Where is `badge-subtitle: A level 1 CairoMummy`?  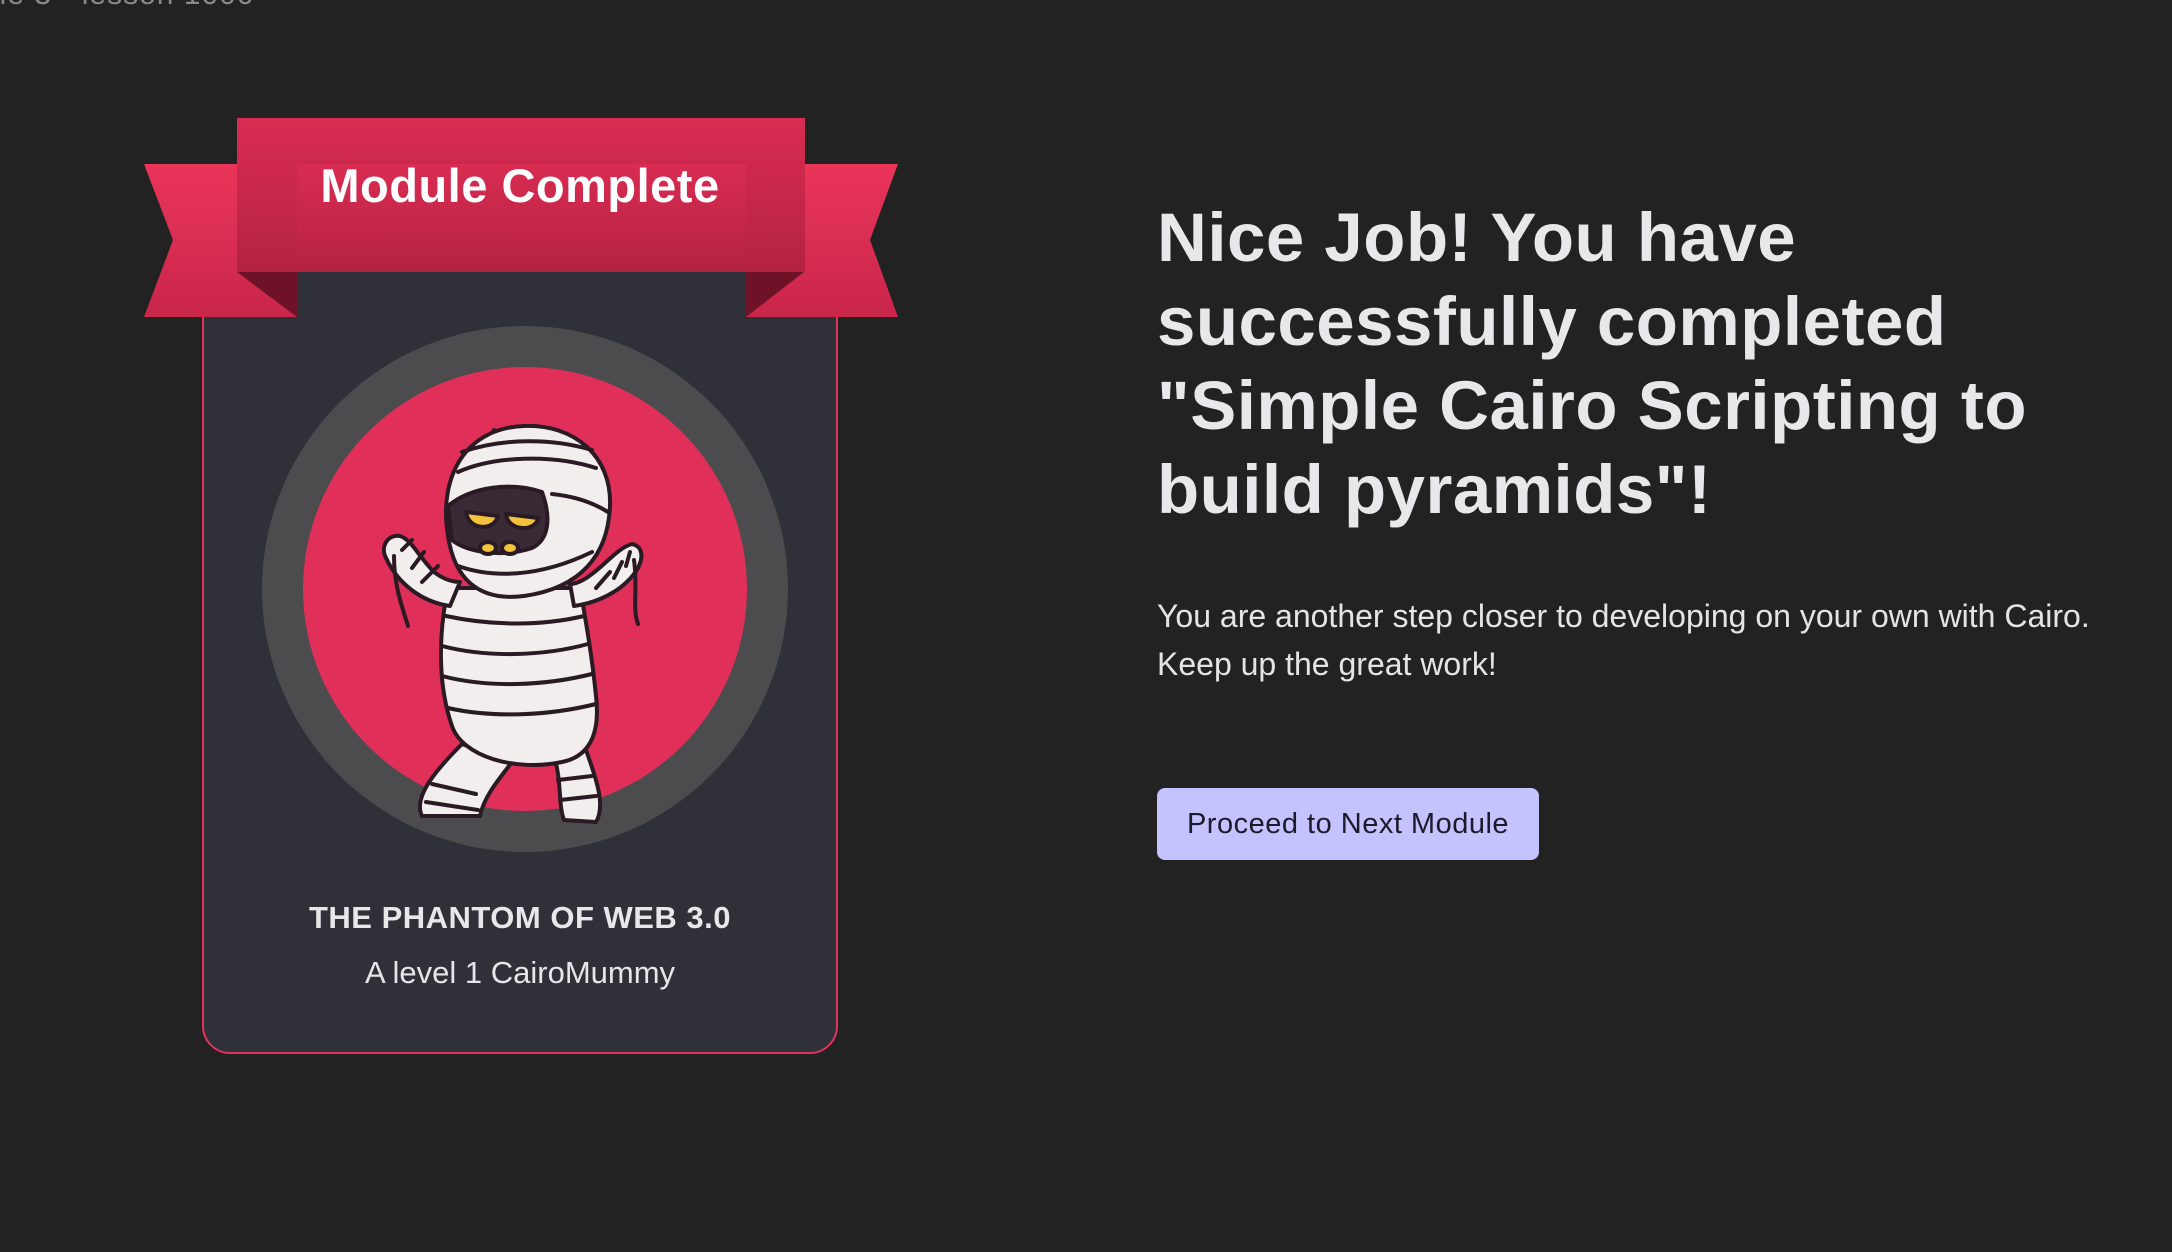 badge-subtitle: A level 1 CairoMummy is located at coordinates (520, 972).